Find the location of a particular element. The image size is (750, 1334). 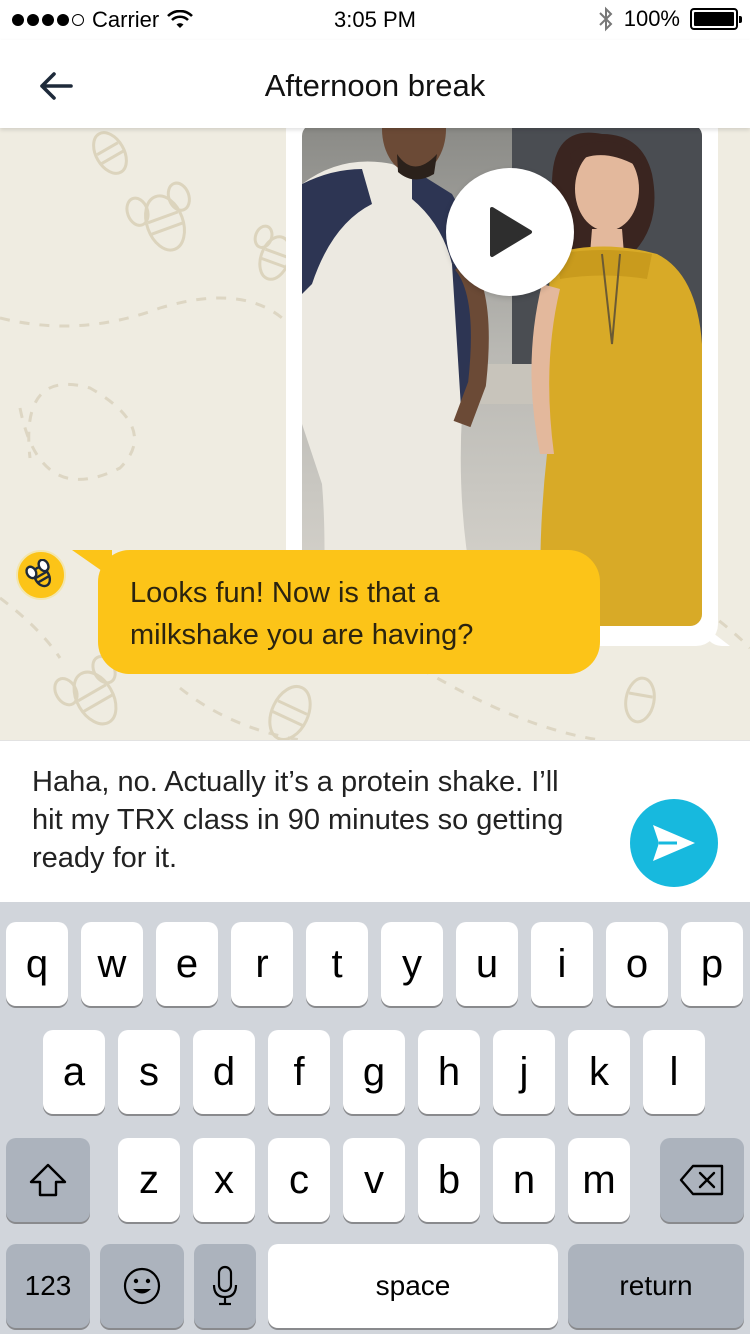

bee-icon is located at coordinates (38, 573).